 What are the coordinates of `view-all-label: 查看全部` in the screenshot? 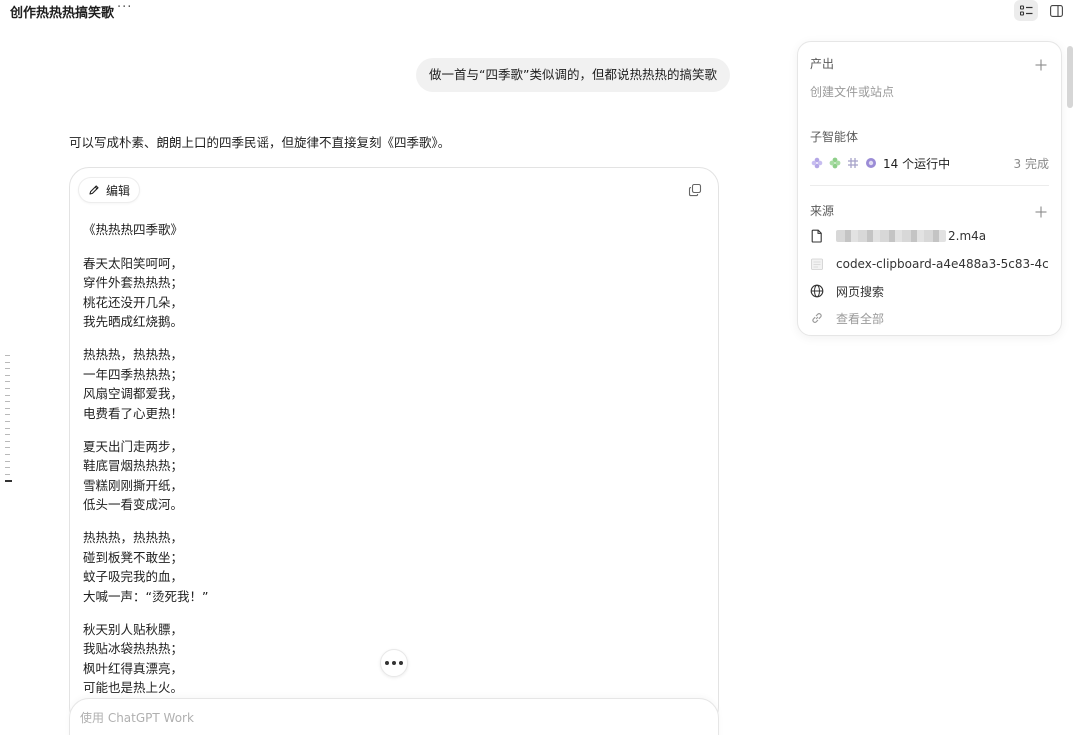 It's located at (860, 318).